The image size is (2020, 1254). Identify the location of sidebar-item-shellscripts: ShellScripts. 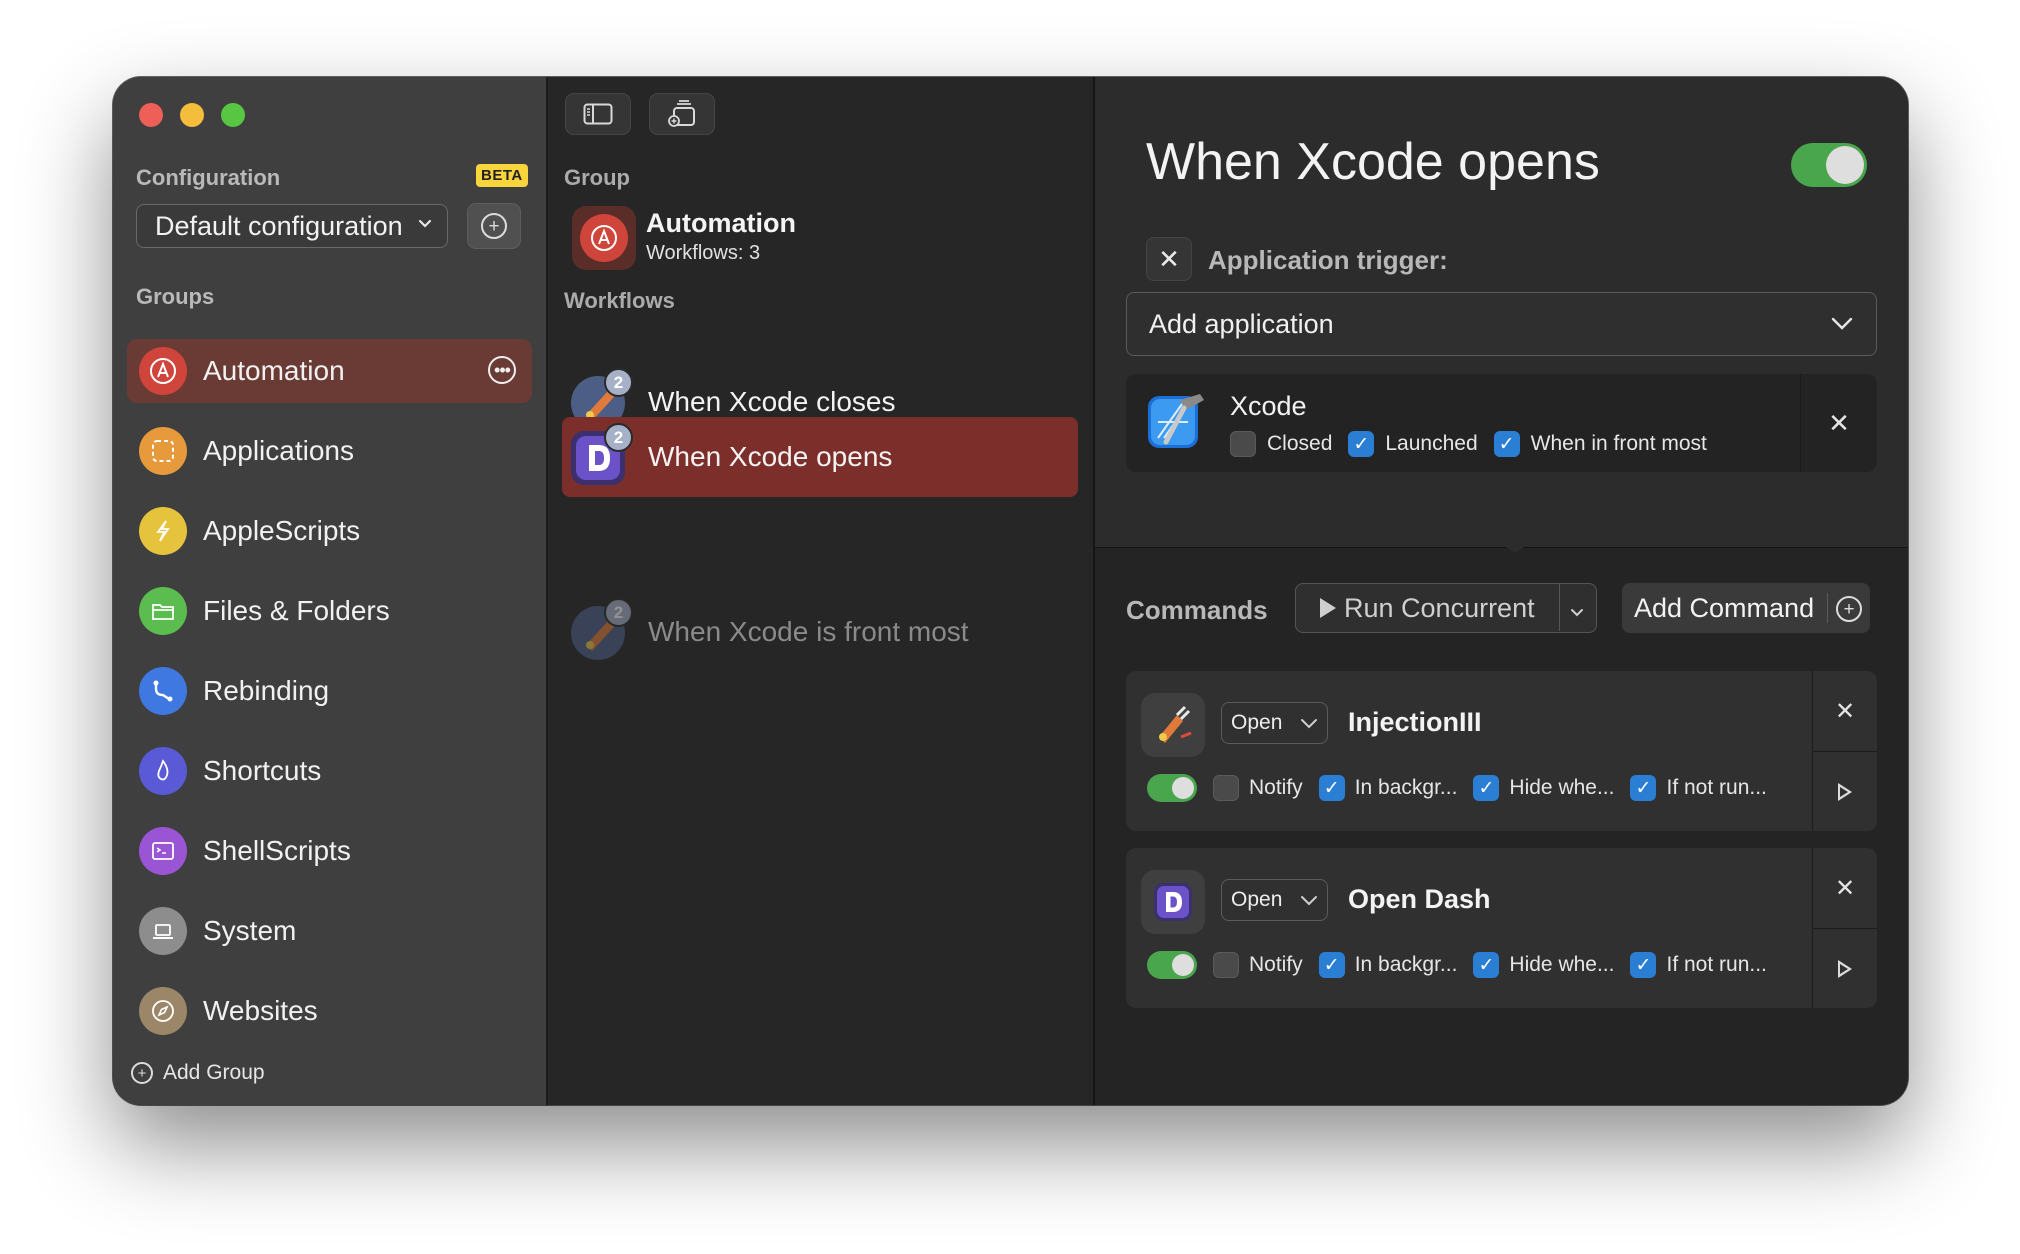
(329, 851).